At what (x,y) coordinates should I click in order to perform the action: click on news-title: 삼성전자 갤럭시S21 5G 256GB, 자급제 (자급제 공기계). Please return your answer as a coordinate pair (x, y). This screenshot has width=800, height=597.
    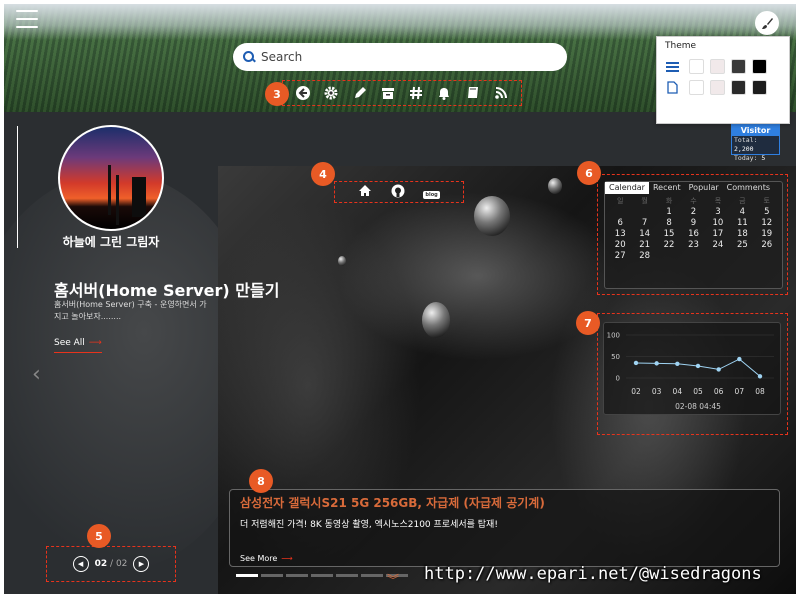
    Looking at the image, I should click on (504, 502).